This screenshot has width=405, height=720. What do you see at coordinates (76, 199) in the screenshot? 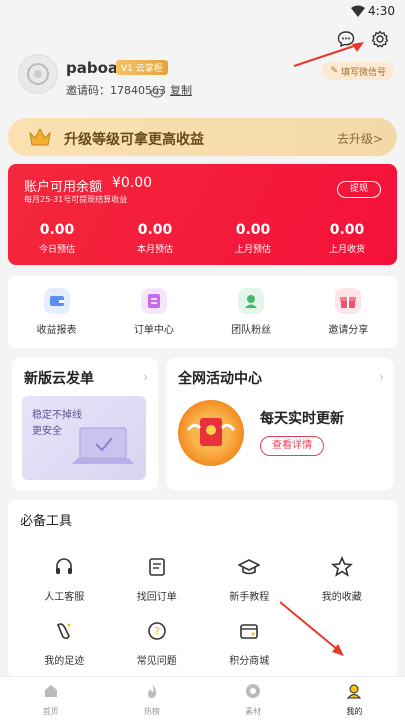
I see `balance-note: 每月25-31号可提现结算收益` at bounding box center [76, 199].